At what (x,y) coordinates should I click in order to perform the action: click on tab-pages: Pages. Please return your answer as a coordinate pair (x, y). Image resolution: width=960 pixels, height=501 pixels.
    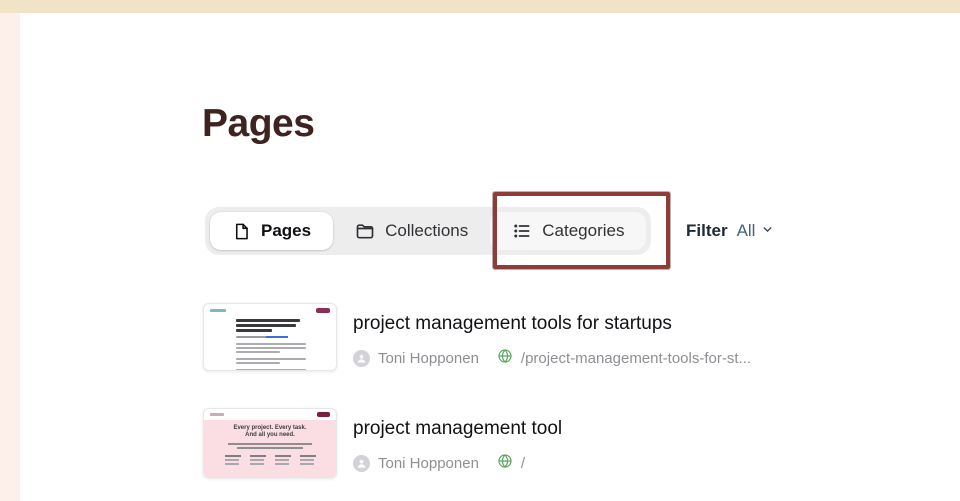
    Looking at the image, I should click on (272, 231).